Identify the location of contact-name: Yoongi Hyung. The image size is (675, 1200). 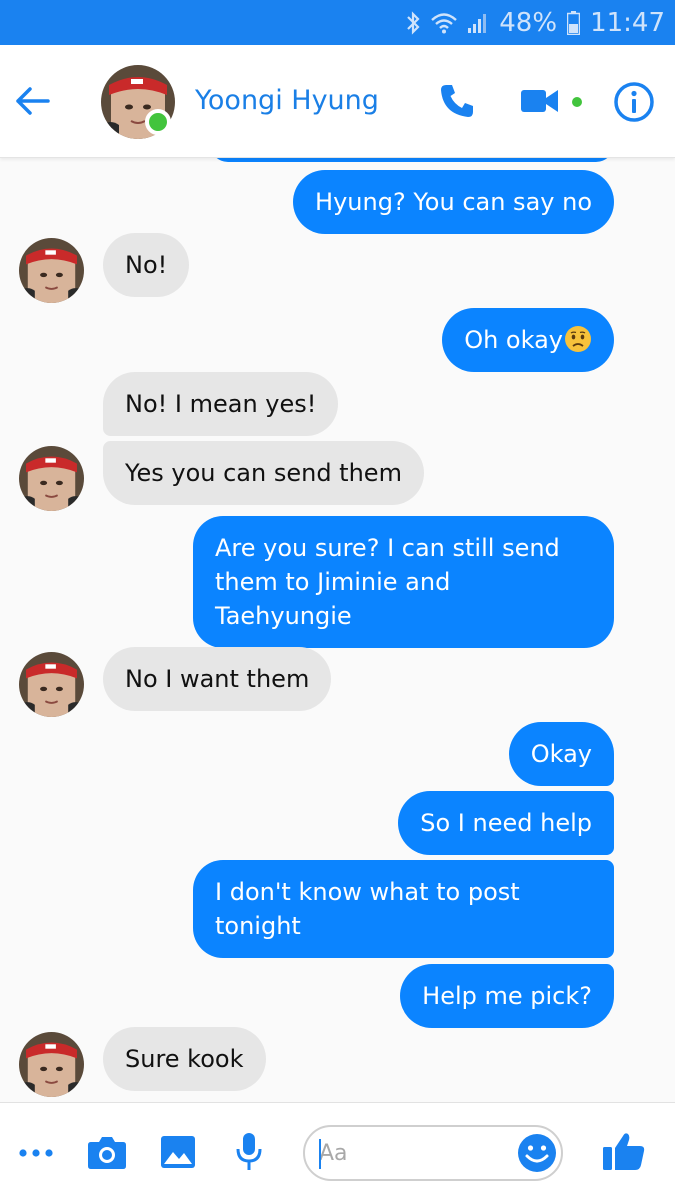
(287, 100).